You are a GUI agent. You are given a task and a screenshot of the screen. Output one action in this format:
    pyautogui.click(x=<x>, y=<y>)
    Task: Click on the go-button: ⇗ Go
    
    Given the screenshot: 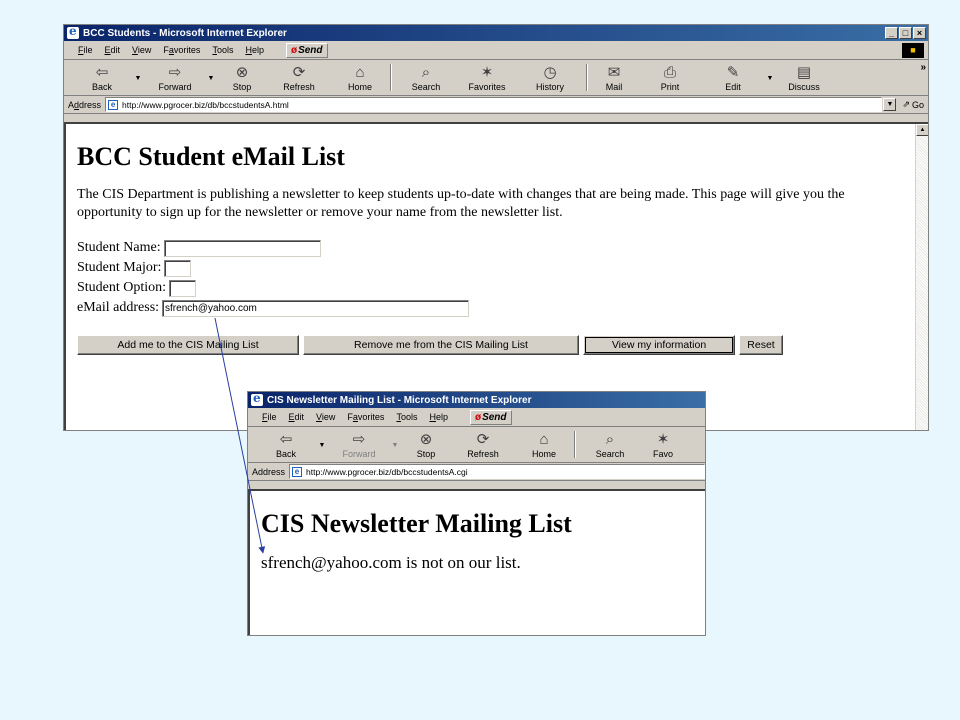 What is the action you would take?
    pyautogui.click(x=912, y=104)
    